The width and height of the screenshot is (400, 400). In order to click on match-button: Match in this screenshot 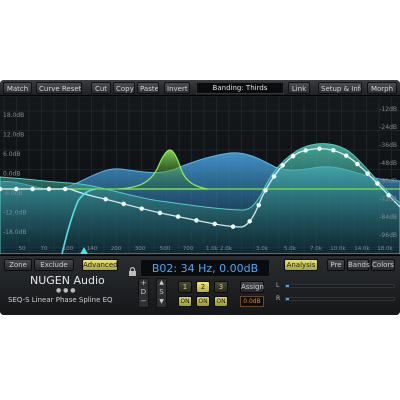, I will do `click(17, 88)`.